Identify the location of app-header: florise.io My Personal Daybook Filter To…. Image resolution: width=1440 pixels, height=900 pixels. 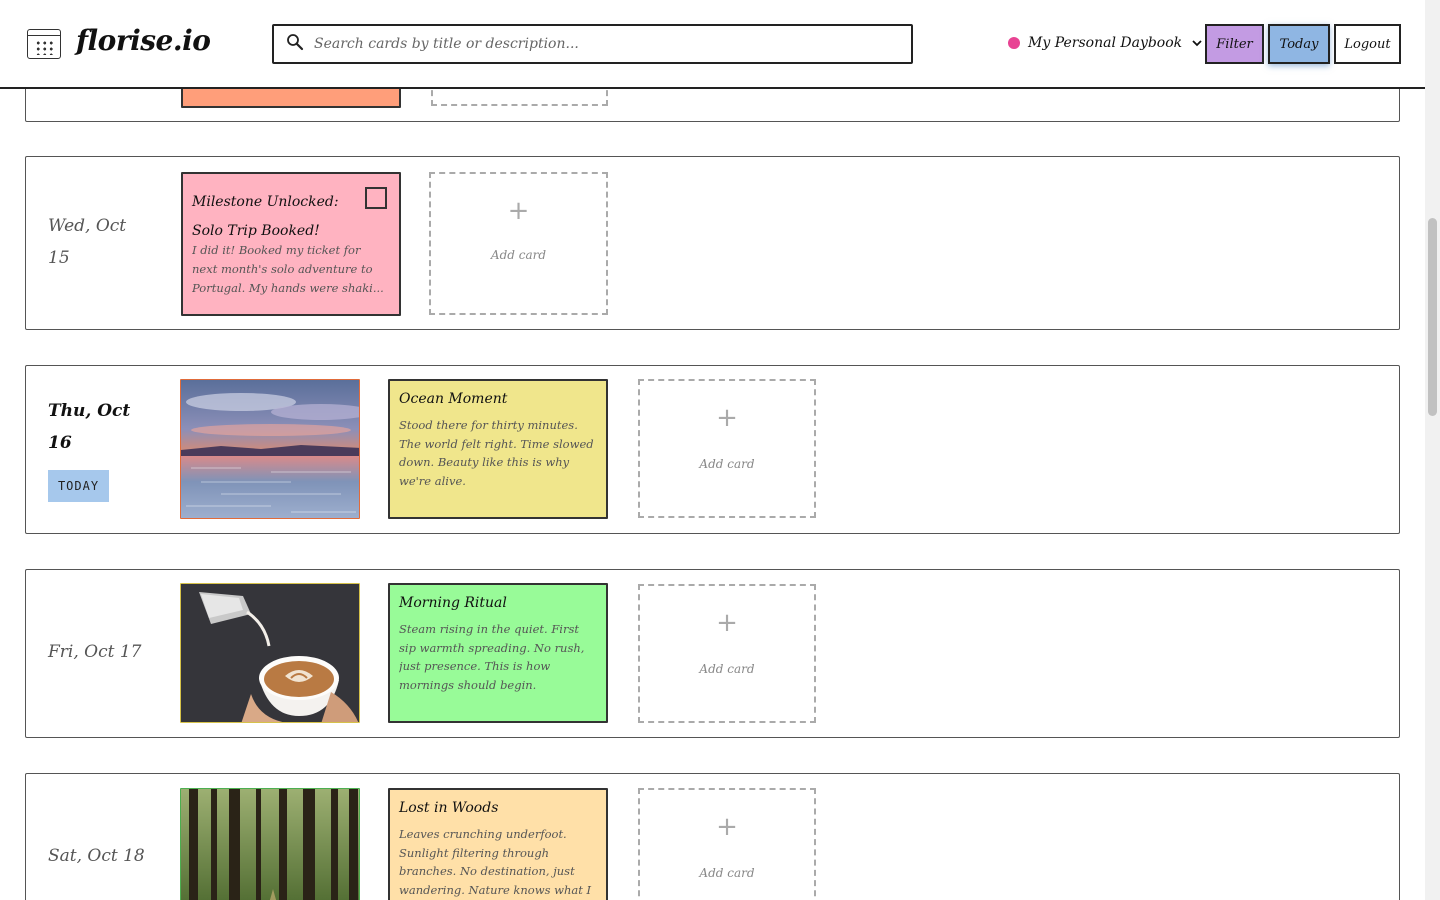
(712, 44).